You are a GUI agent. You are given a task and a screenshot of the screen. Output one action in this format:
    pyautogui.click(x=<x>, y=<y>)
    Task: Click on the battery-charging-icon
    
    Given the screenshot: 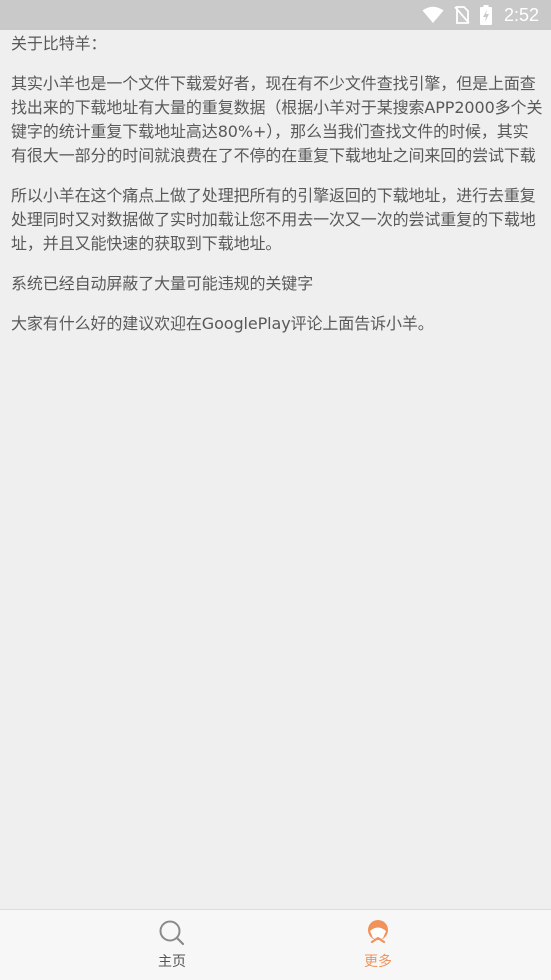 What is the action you would take?
    pyautogui.click(x=485, y=15)
    